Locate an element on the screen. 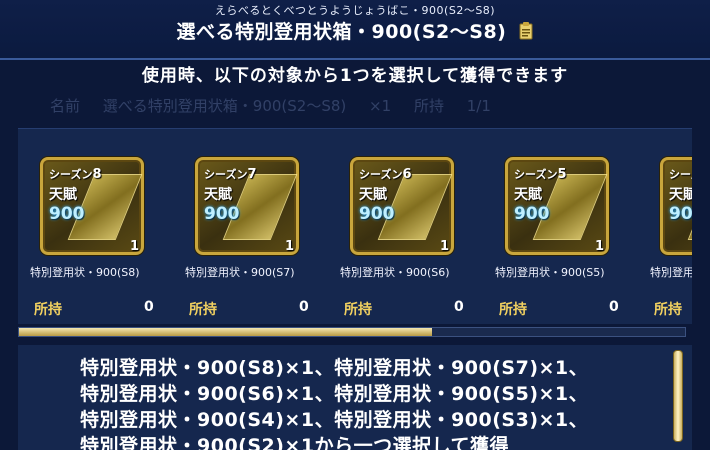  item-option: シーズン4 天賦 900 特別登用状・900(S4) 所持 is located at coordinates (665, 226).